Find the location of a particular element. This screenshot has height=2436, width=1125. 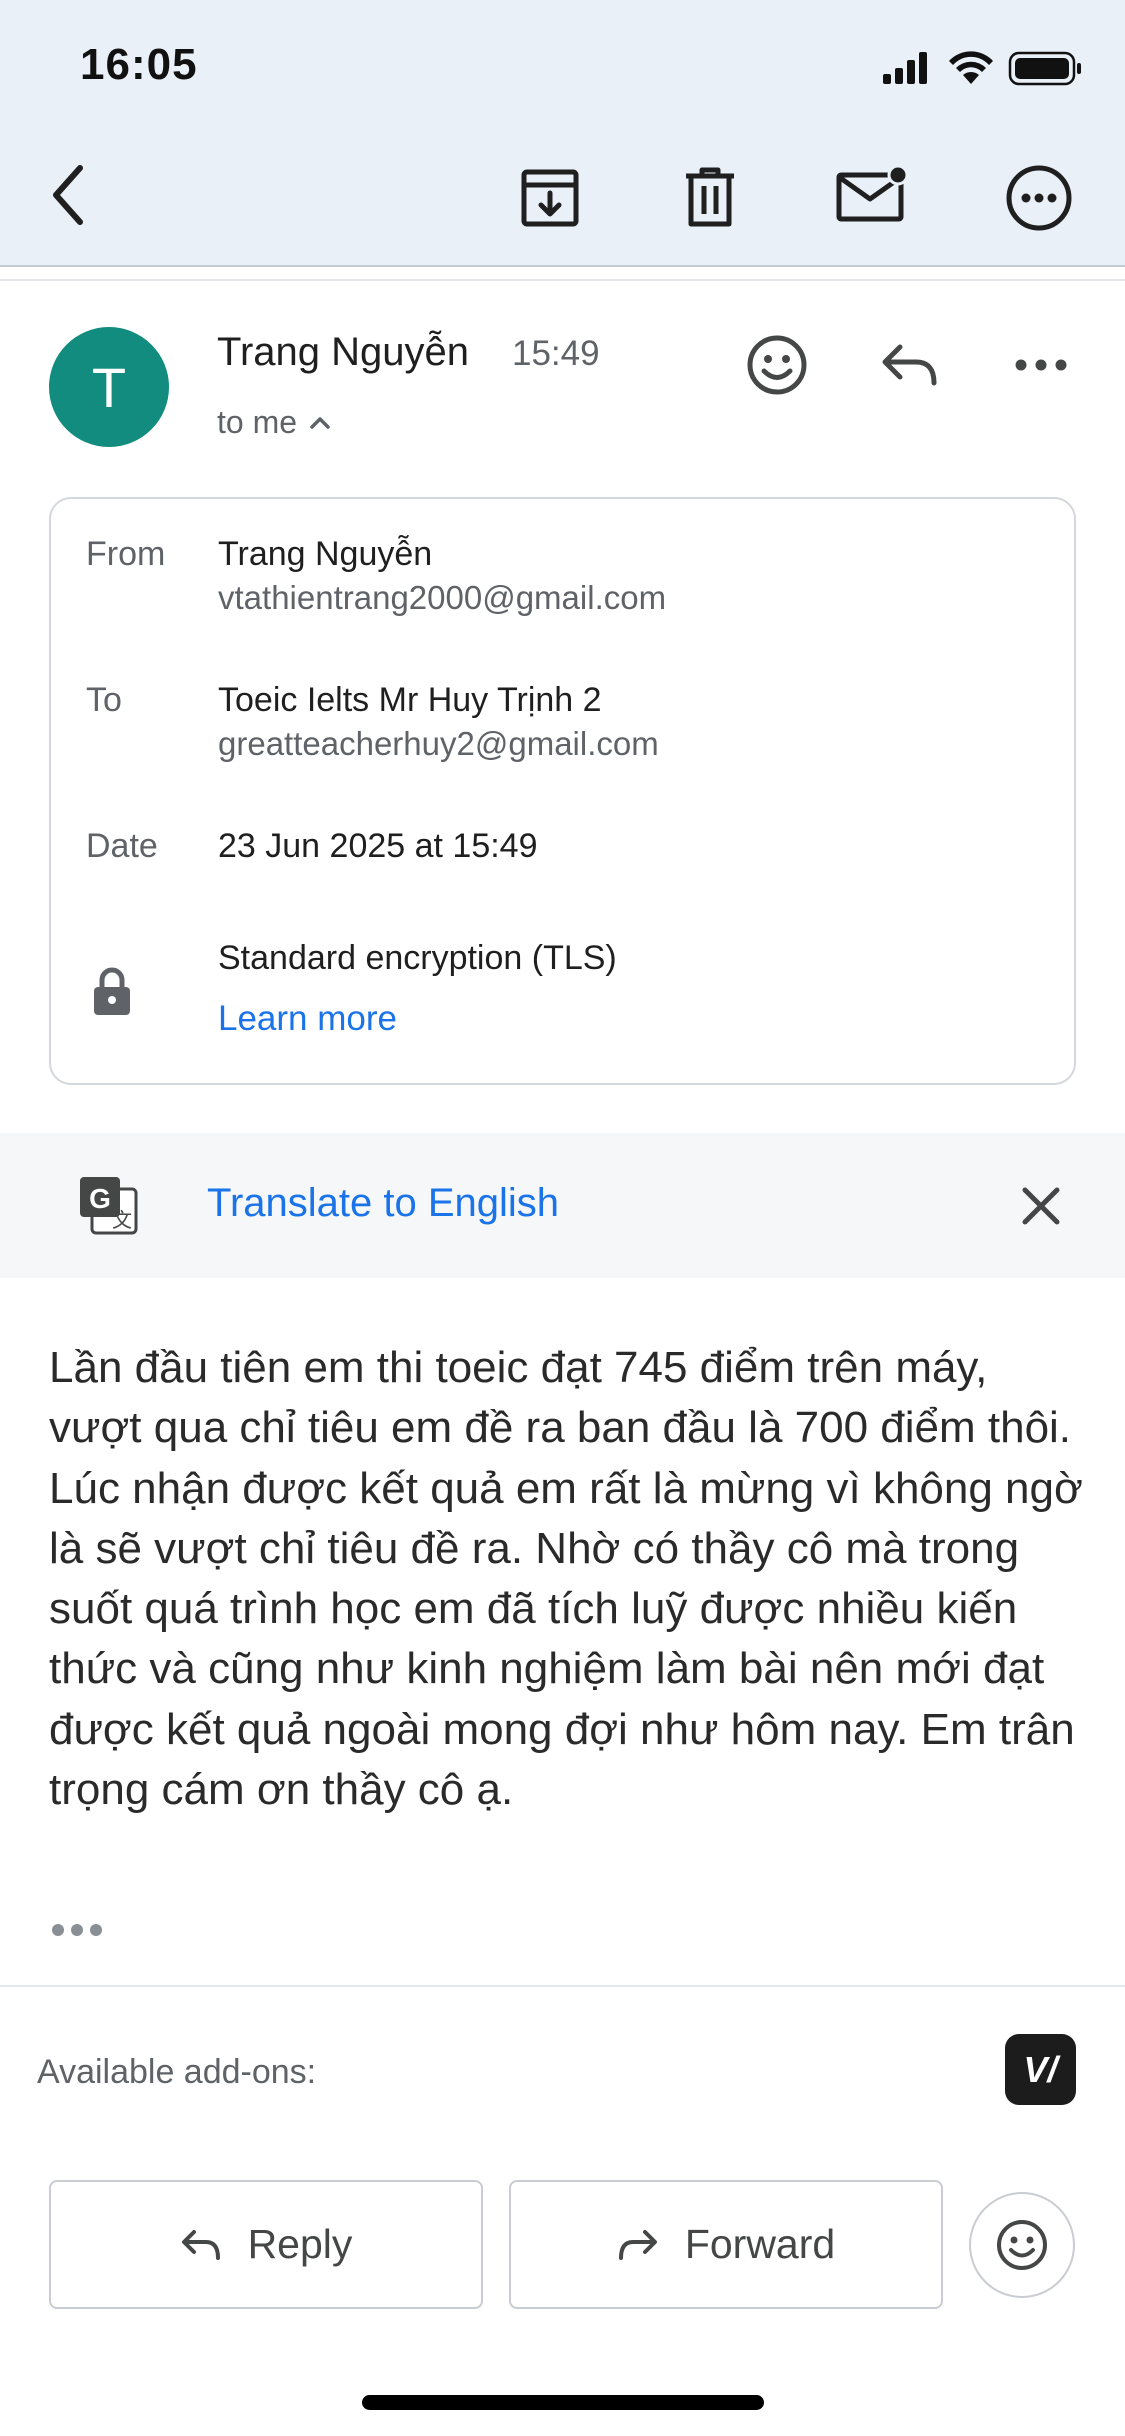

to-me-label: to me is located at coordinates (257, 422).